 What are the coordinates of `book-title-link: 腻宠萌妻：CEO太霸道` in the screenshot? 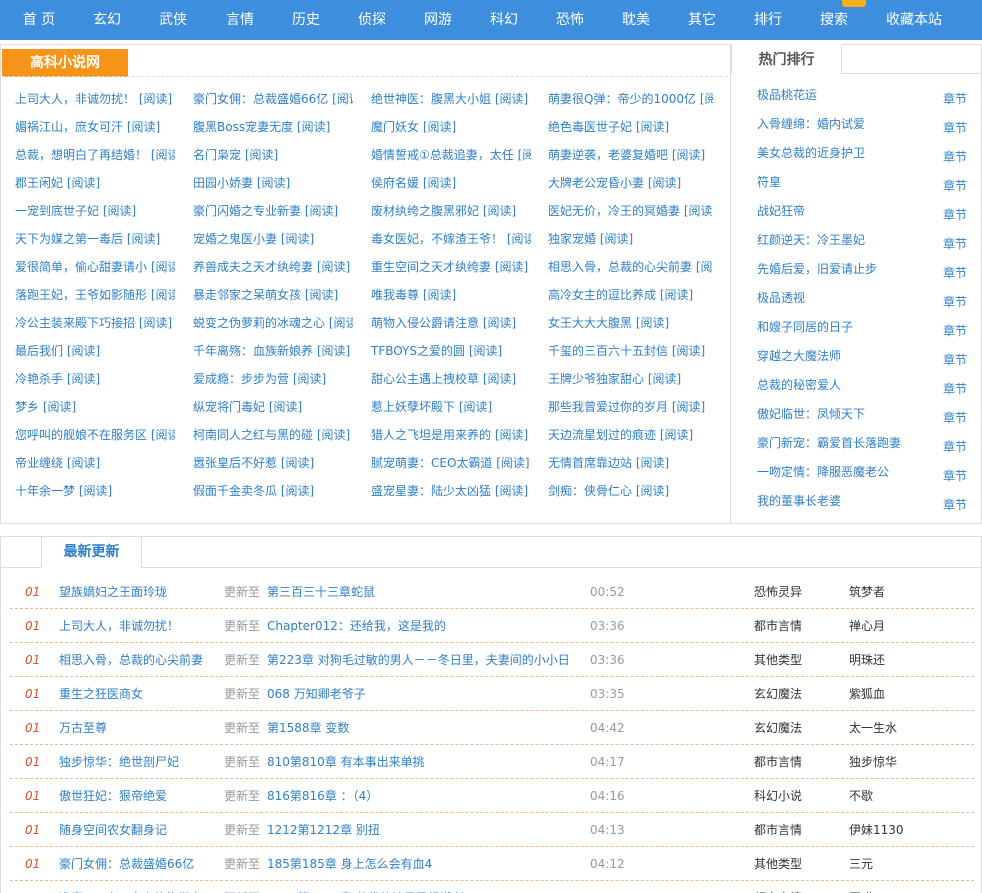 It's located at (431, 463).